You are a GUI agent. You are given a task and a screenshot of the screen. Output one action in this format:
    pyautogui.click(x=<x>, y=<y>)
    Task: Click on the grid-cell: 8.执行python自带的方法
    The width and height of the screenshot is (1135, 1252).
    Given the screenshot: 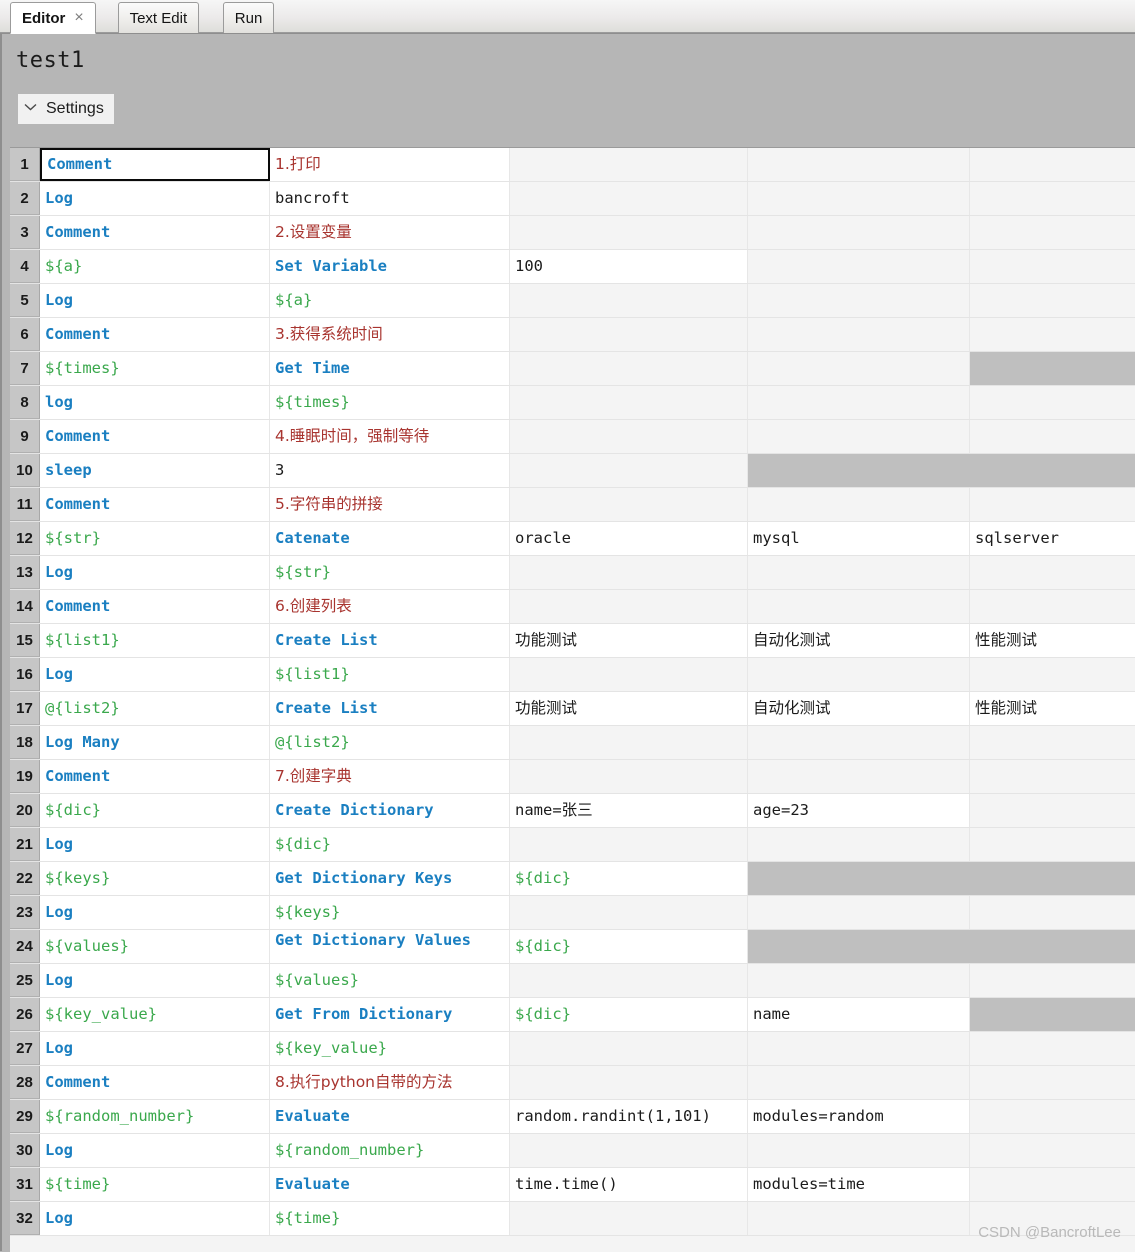 What is the action you would take?
    pyautogui.click(x=390, y=1082)
    